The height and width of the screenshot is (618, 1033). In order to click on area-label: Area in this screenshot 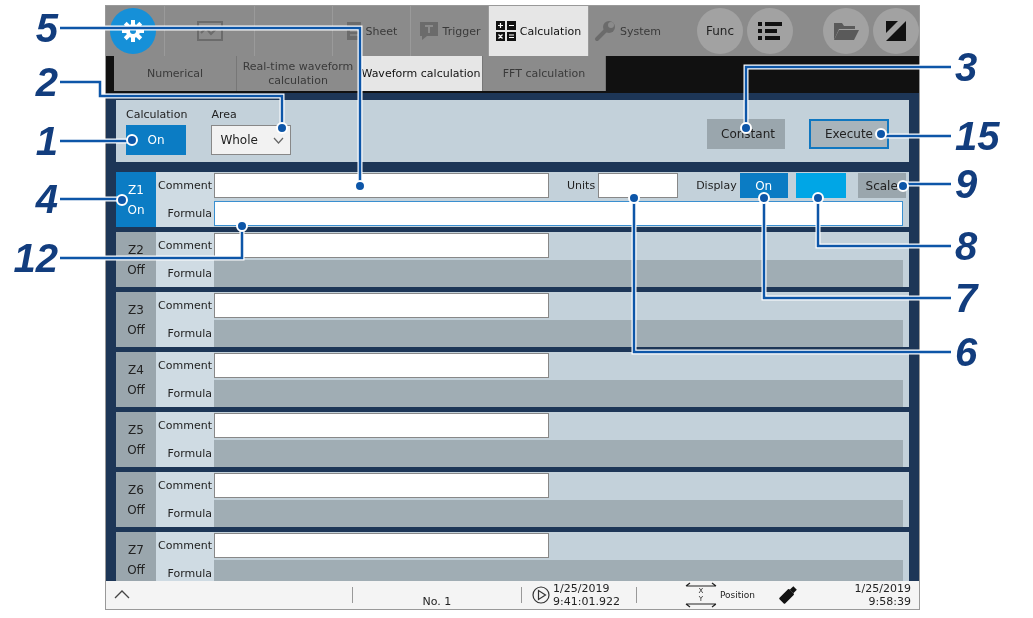, I will do `click(224, 114)`.